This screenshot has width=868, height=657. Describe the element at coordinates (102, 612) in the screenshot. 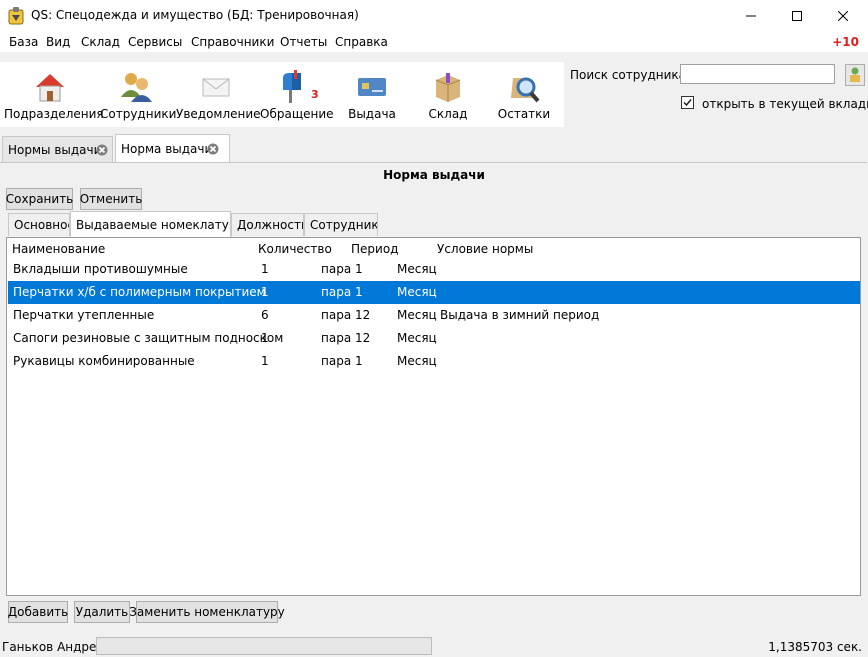

I see `delete-button: Удалить` at that location.